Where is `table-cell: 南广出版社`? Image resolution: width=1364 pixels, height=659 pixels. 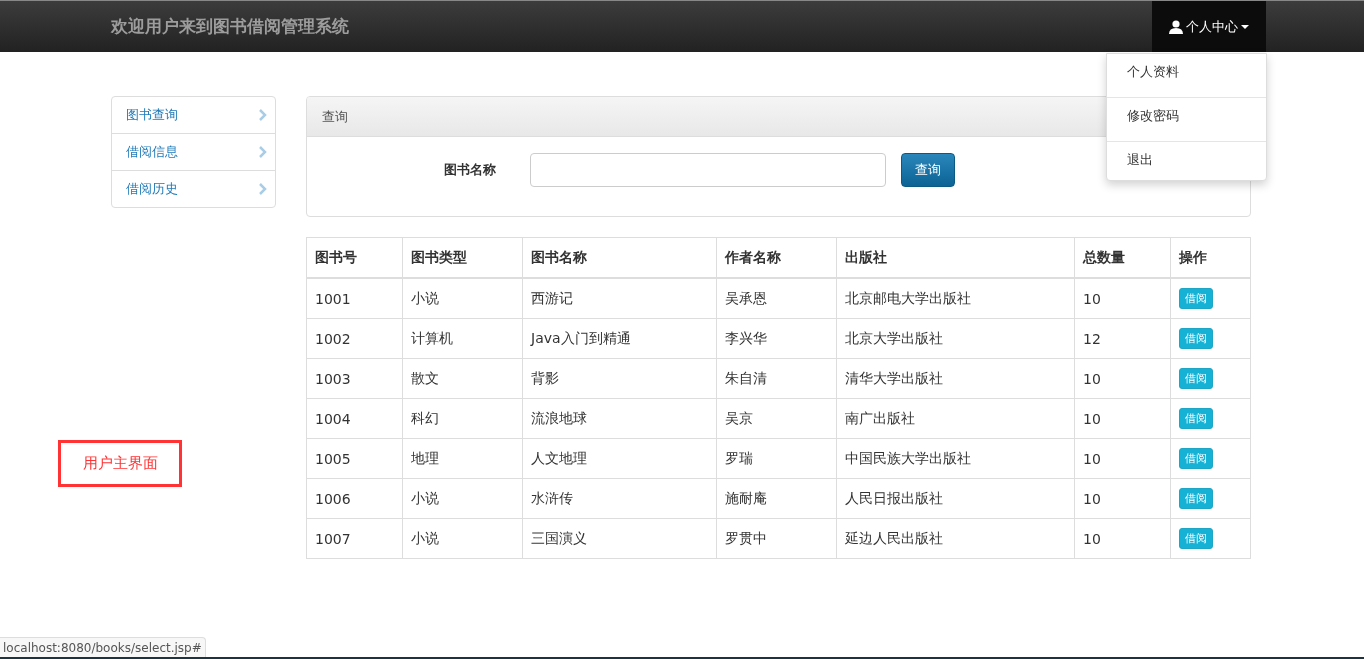 table-cell: 南广出版社 is located at coordinates (955, 418).